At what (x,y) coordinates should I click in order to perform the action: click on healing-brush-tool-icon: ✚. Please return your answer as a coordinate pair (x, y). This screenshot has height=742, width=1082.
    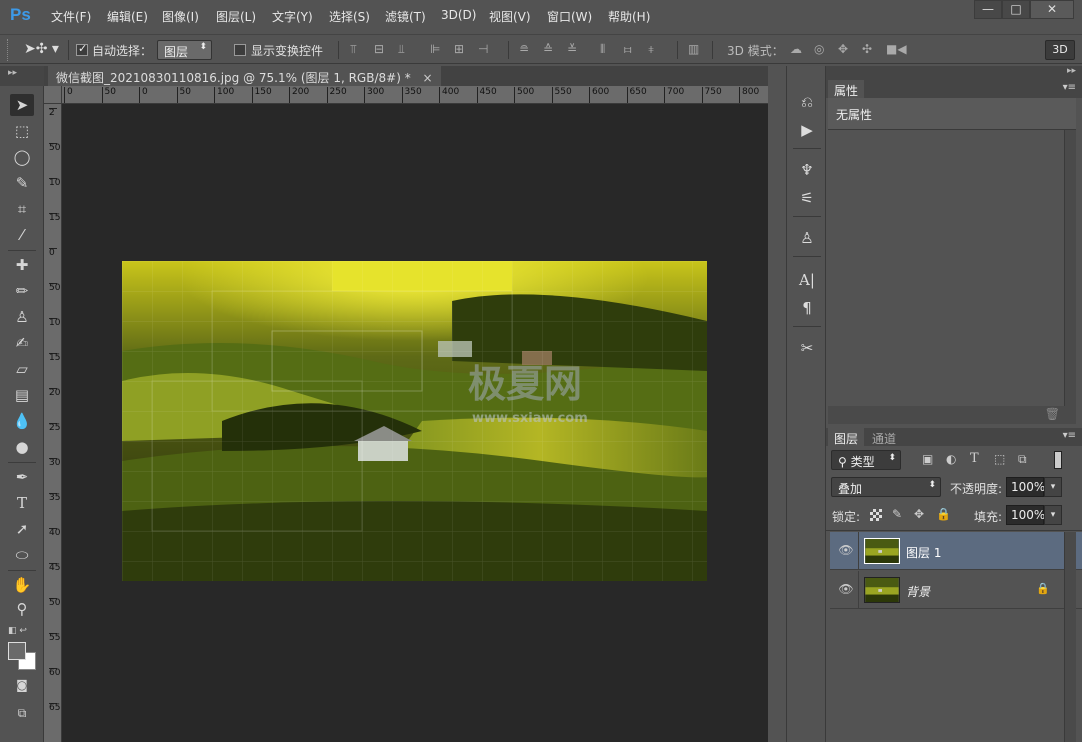
    Looking at the image, I should click on (22, 265).